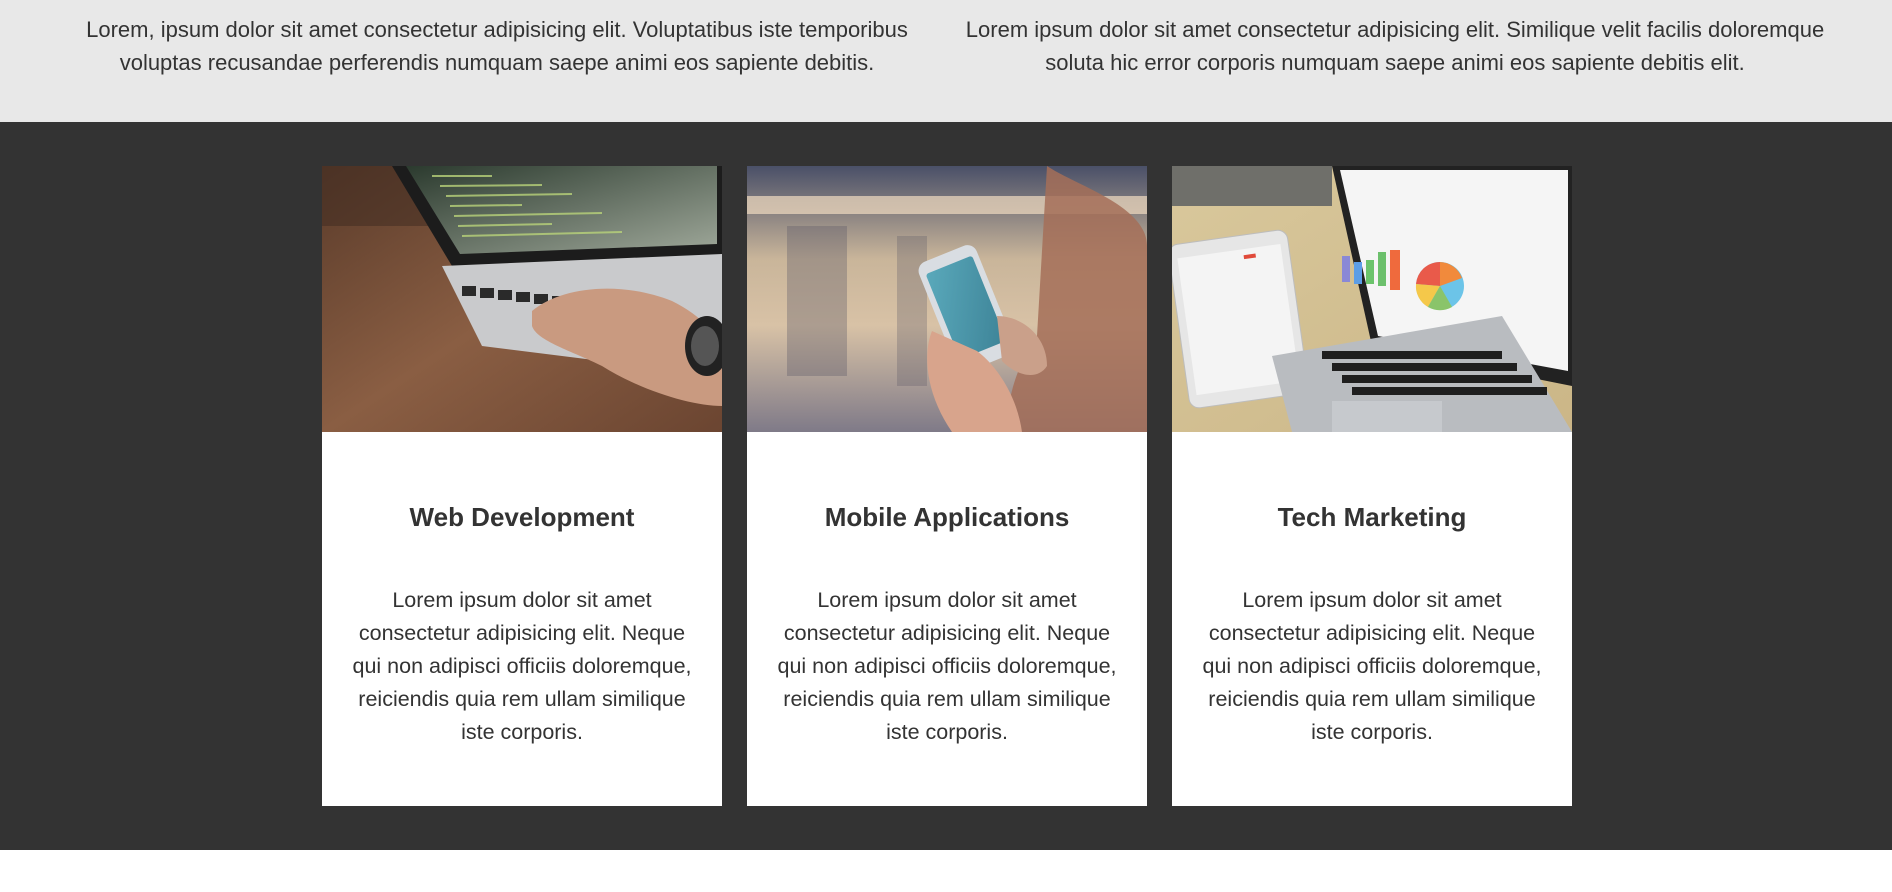  Describe the element at coordinates (947, 517) in the screenshot. I see `card-title: Mobile Applications` at that location.